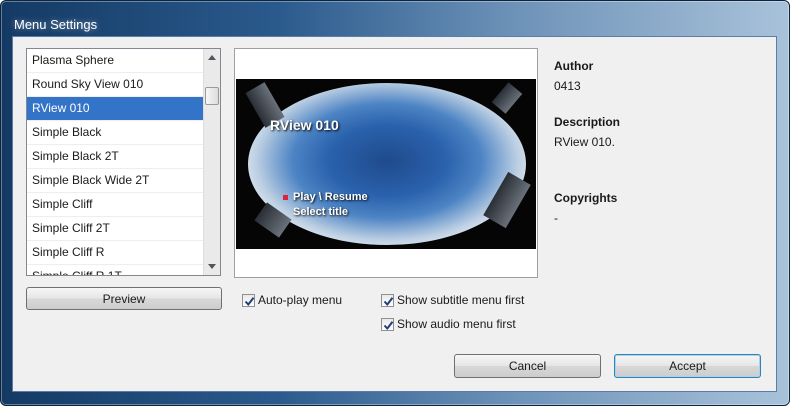 The image size is (790, 406). I want to click on accept-button: Accept, so click(687, 366).